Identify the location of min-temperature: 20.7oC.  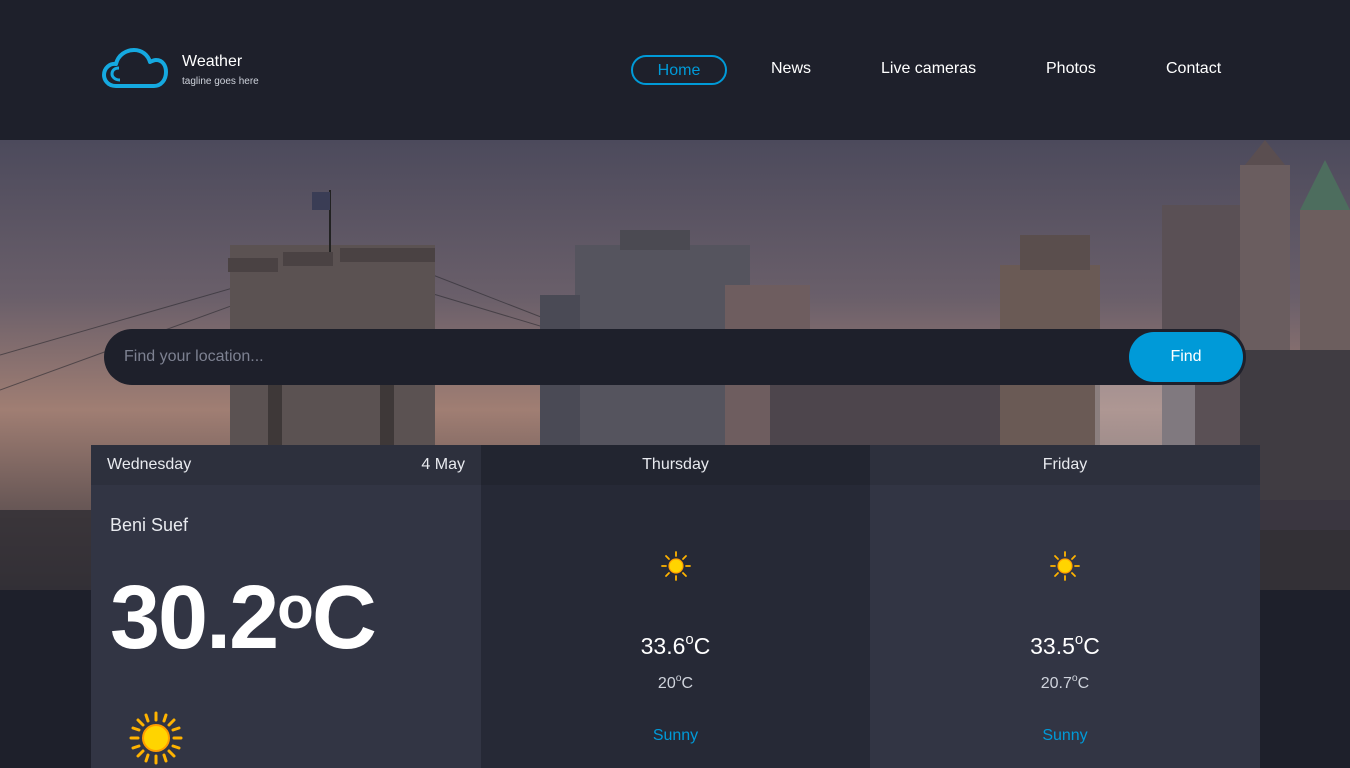
(1065, 683).